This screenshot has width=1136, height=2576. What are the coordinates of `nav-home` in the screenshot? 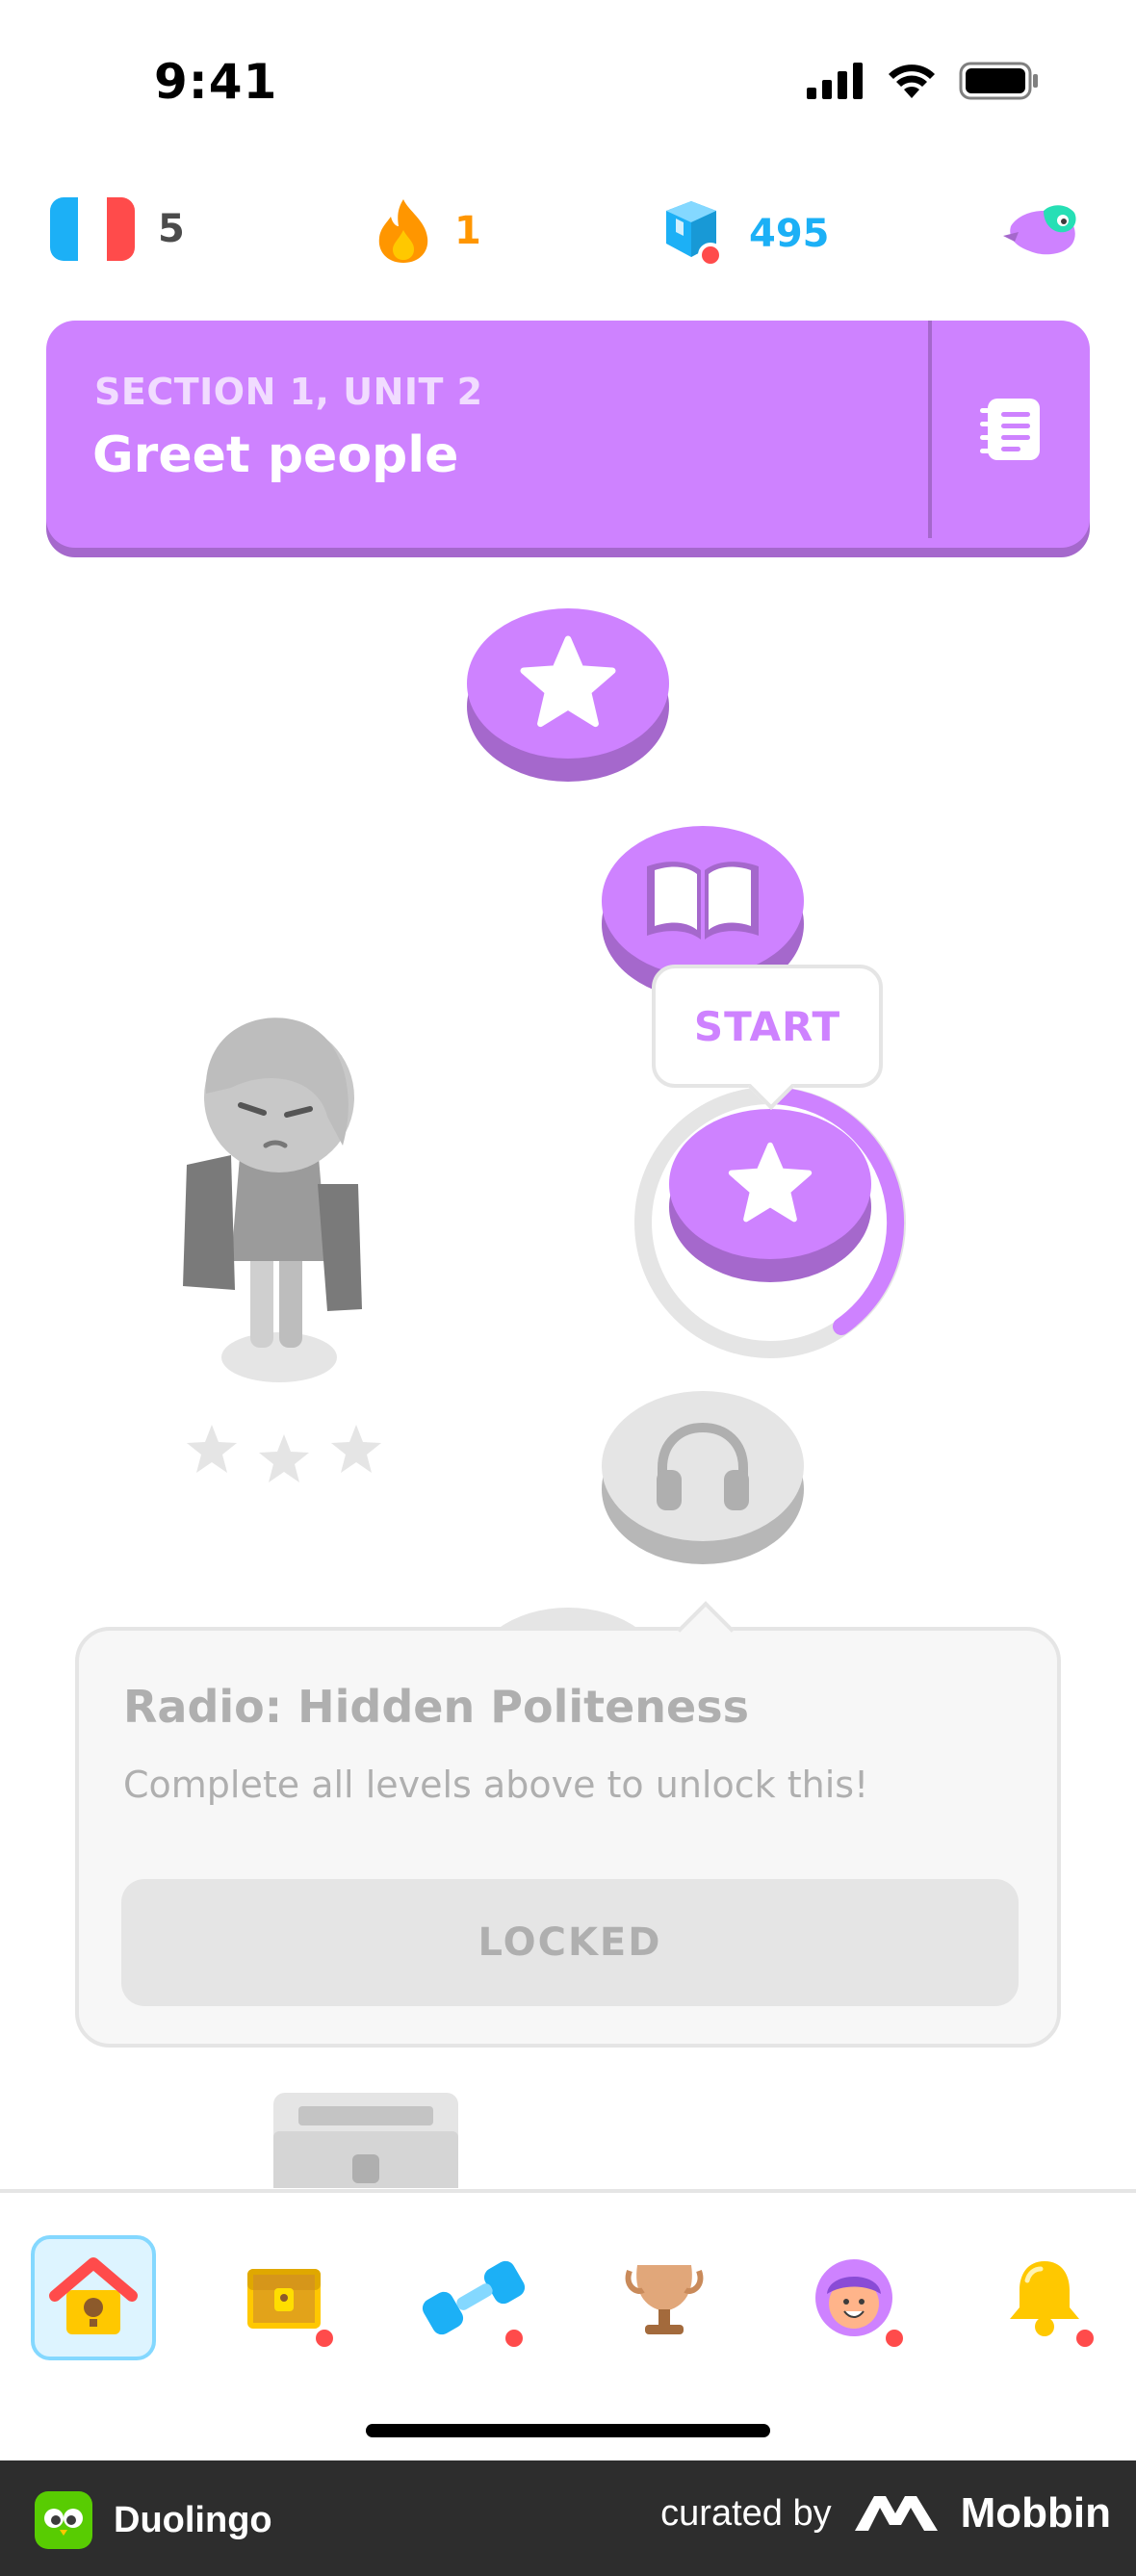 It's located at (93, 2298).